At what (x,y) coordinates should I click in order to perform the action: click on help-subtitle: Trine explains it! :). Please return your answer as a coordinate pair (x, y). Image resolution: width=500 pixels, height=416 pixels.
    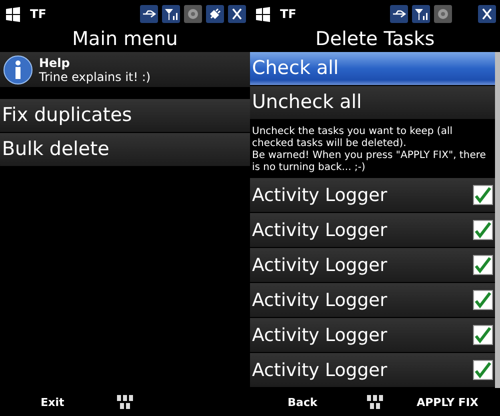
    Looking at the image, I should click on (95, 77).